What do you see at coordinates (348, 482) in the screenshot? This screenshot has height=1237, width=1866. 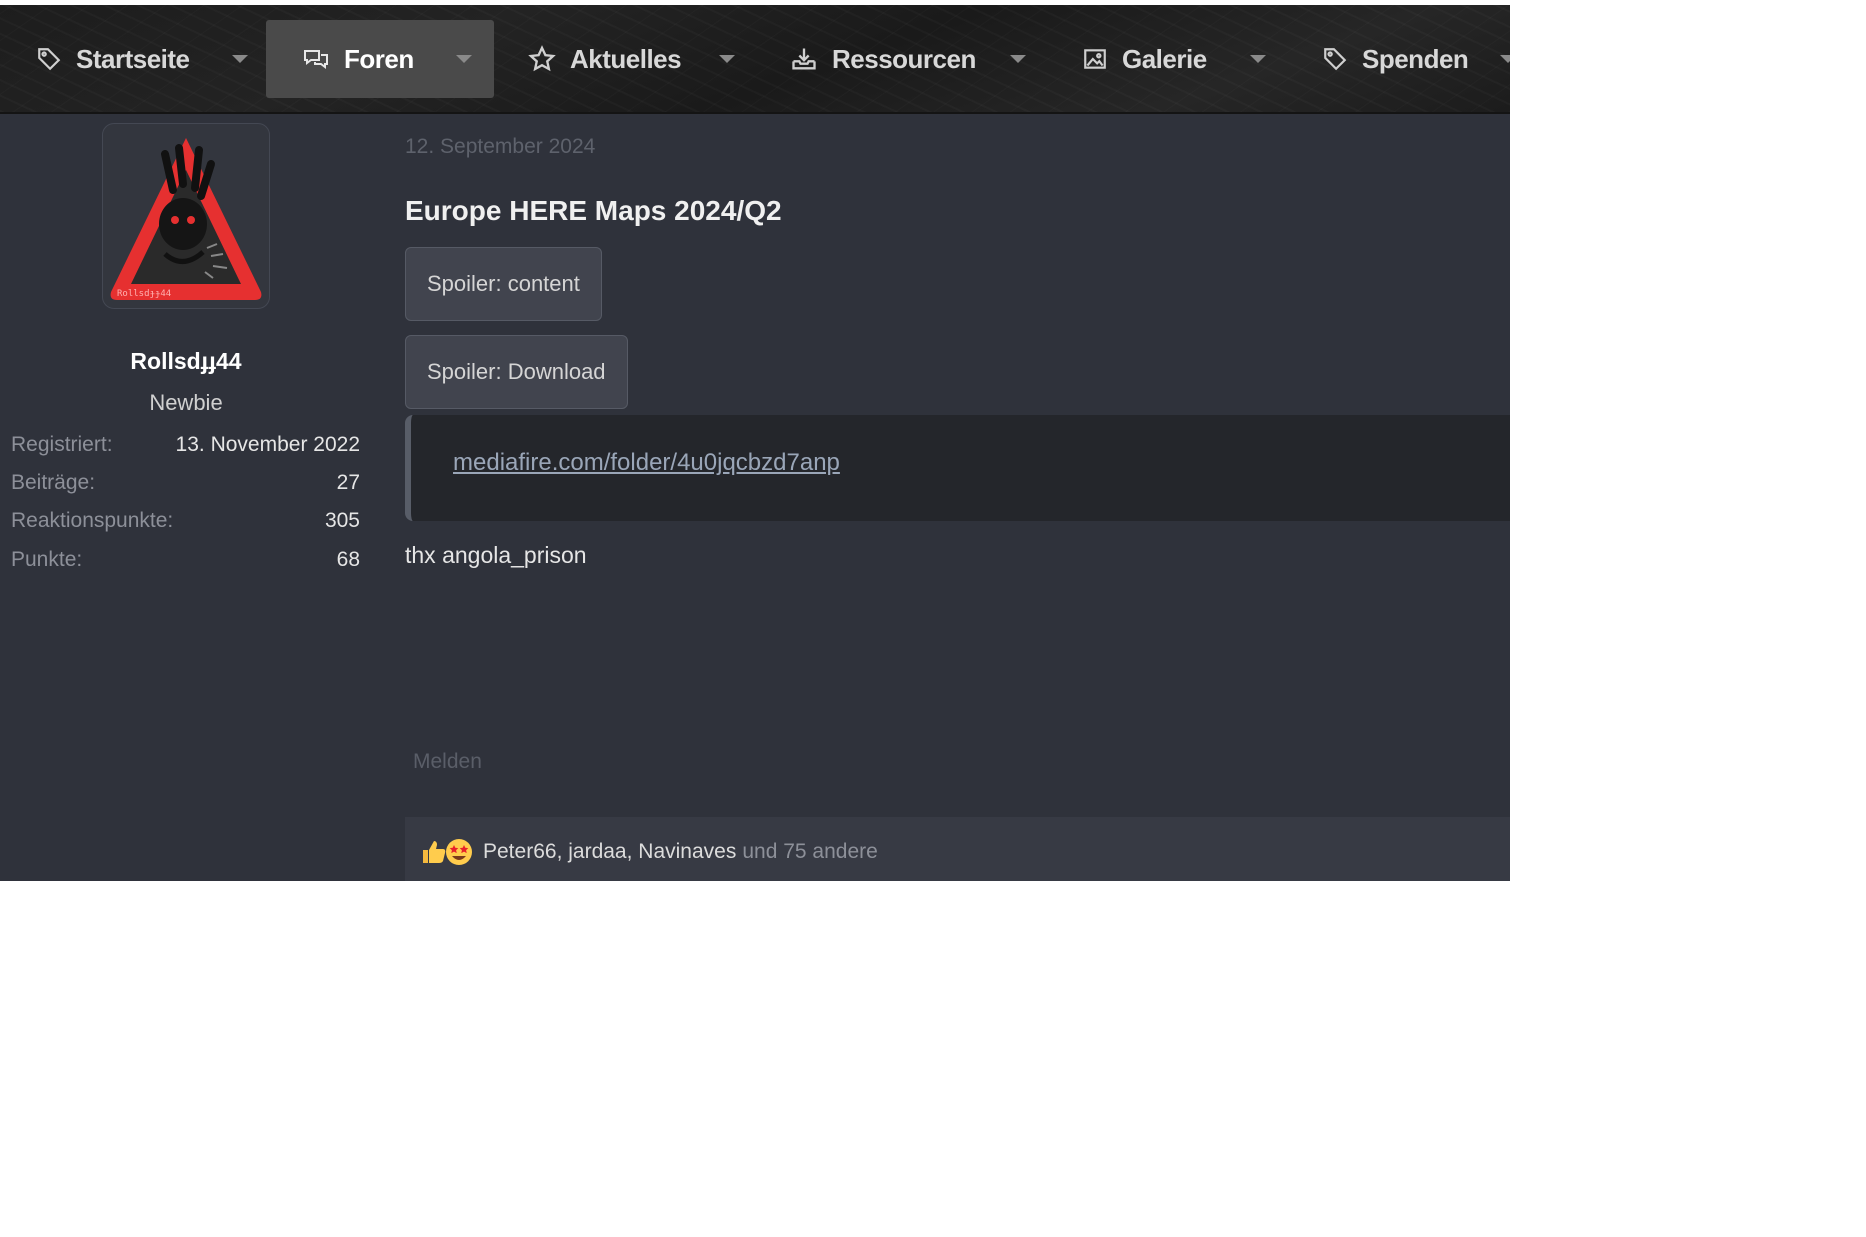 I see `stat-value: 27` at bounding box center [348, 482].